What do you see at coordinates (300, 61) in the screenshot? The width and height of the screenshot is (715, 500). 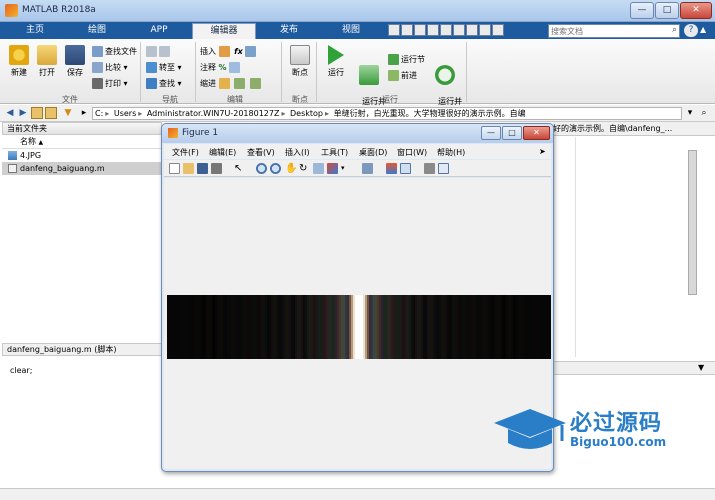 I see `breakpoints-button: 断点` at bounding box center [300, 61].